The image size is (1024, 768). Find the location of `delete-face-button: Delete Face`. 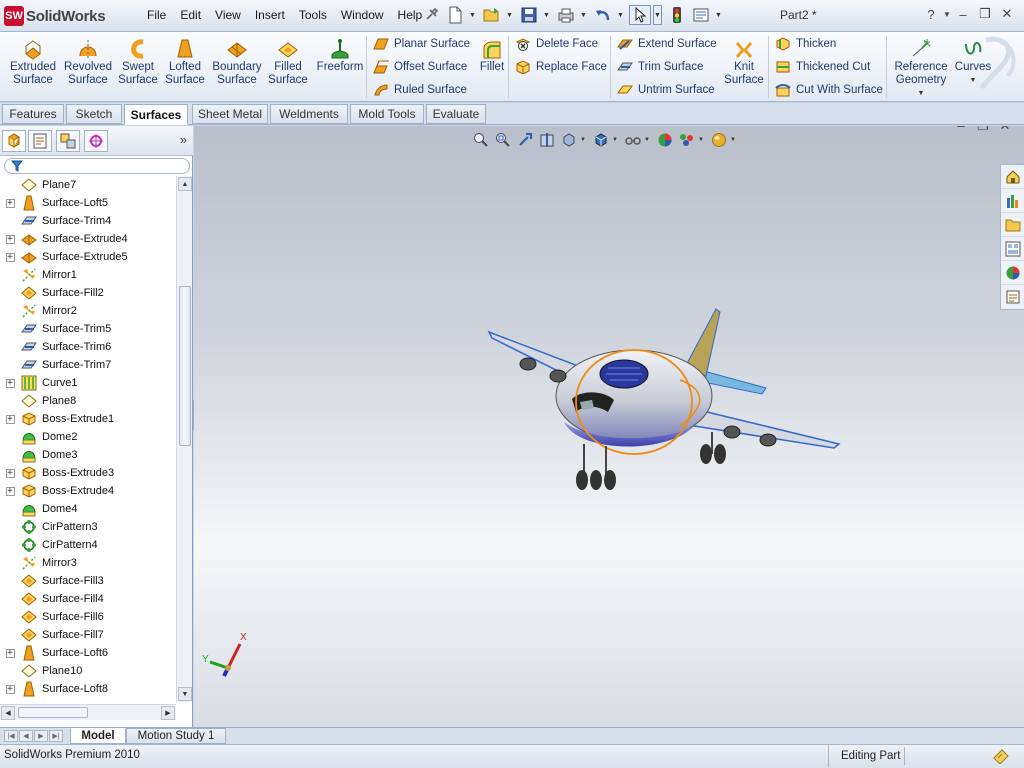

delete-face-button: Delete Face is located at coordinates (556, 44).